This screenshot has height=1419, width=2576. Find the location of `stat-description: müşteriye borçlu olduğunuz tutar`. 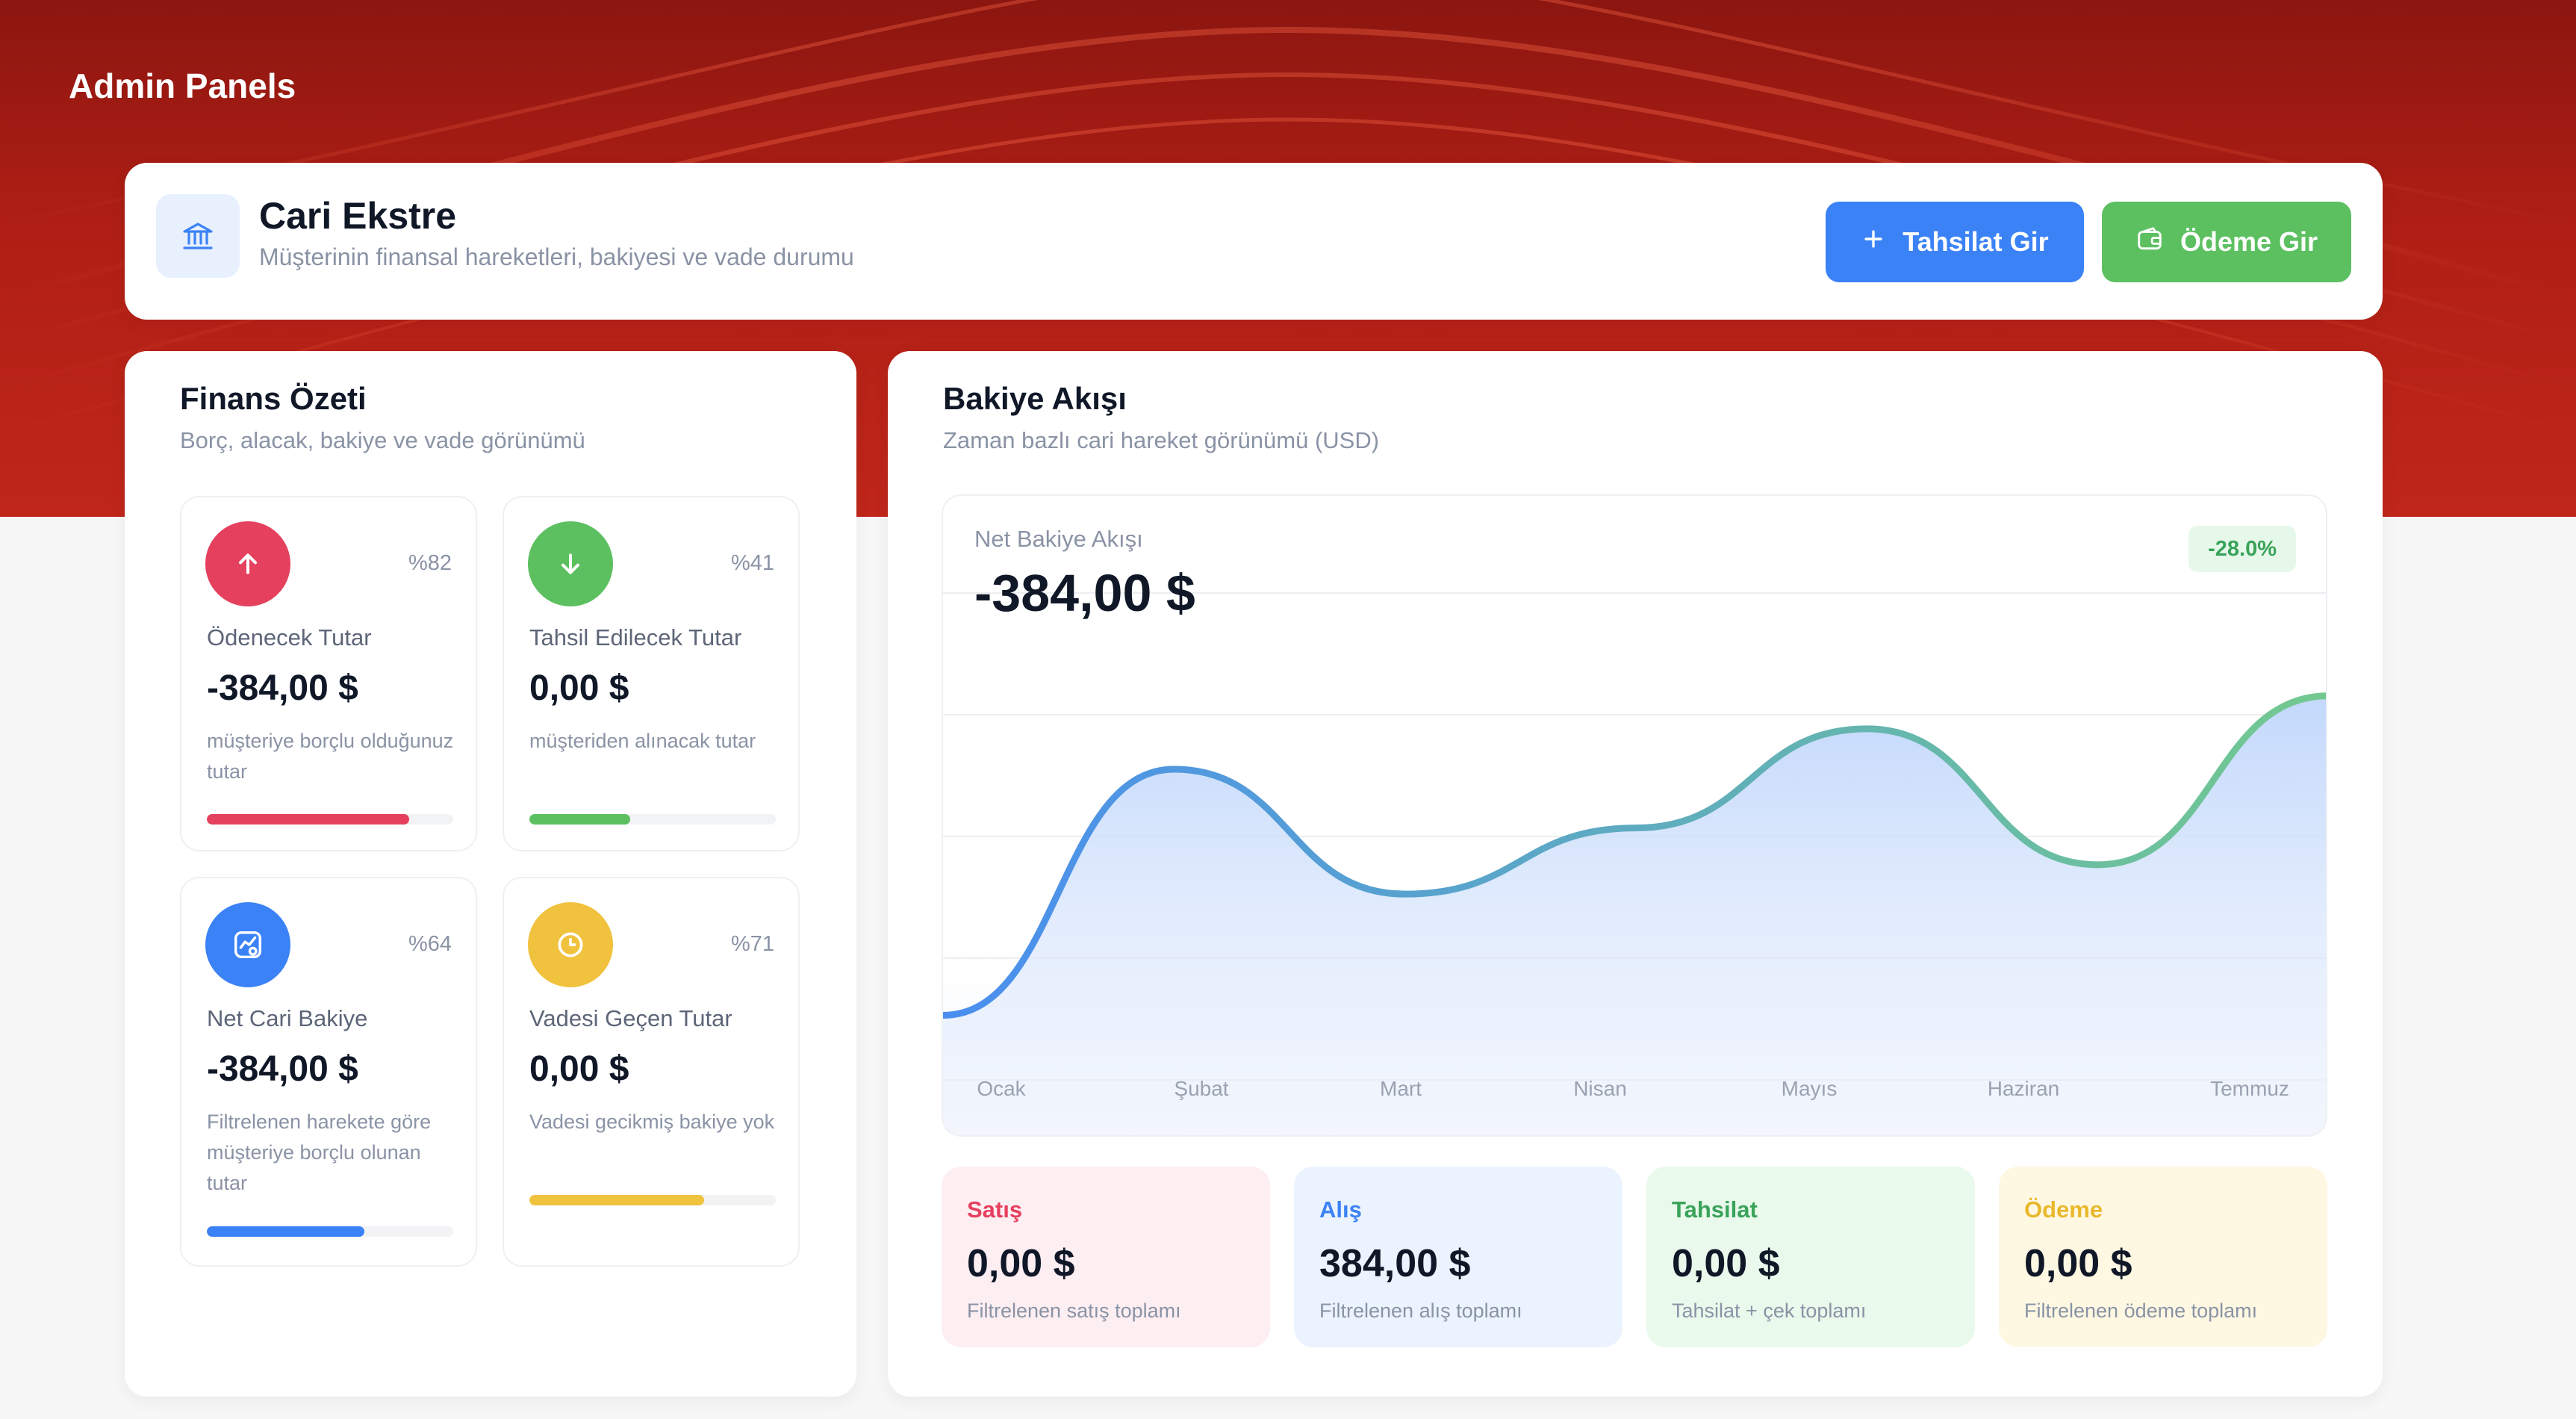

stat-description: müşteriye borçlu olduğunuz tutar is located at coordinates (330, 756).